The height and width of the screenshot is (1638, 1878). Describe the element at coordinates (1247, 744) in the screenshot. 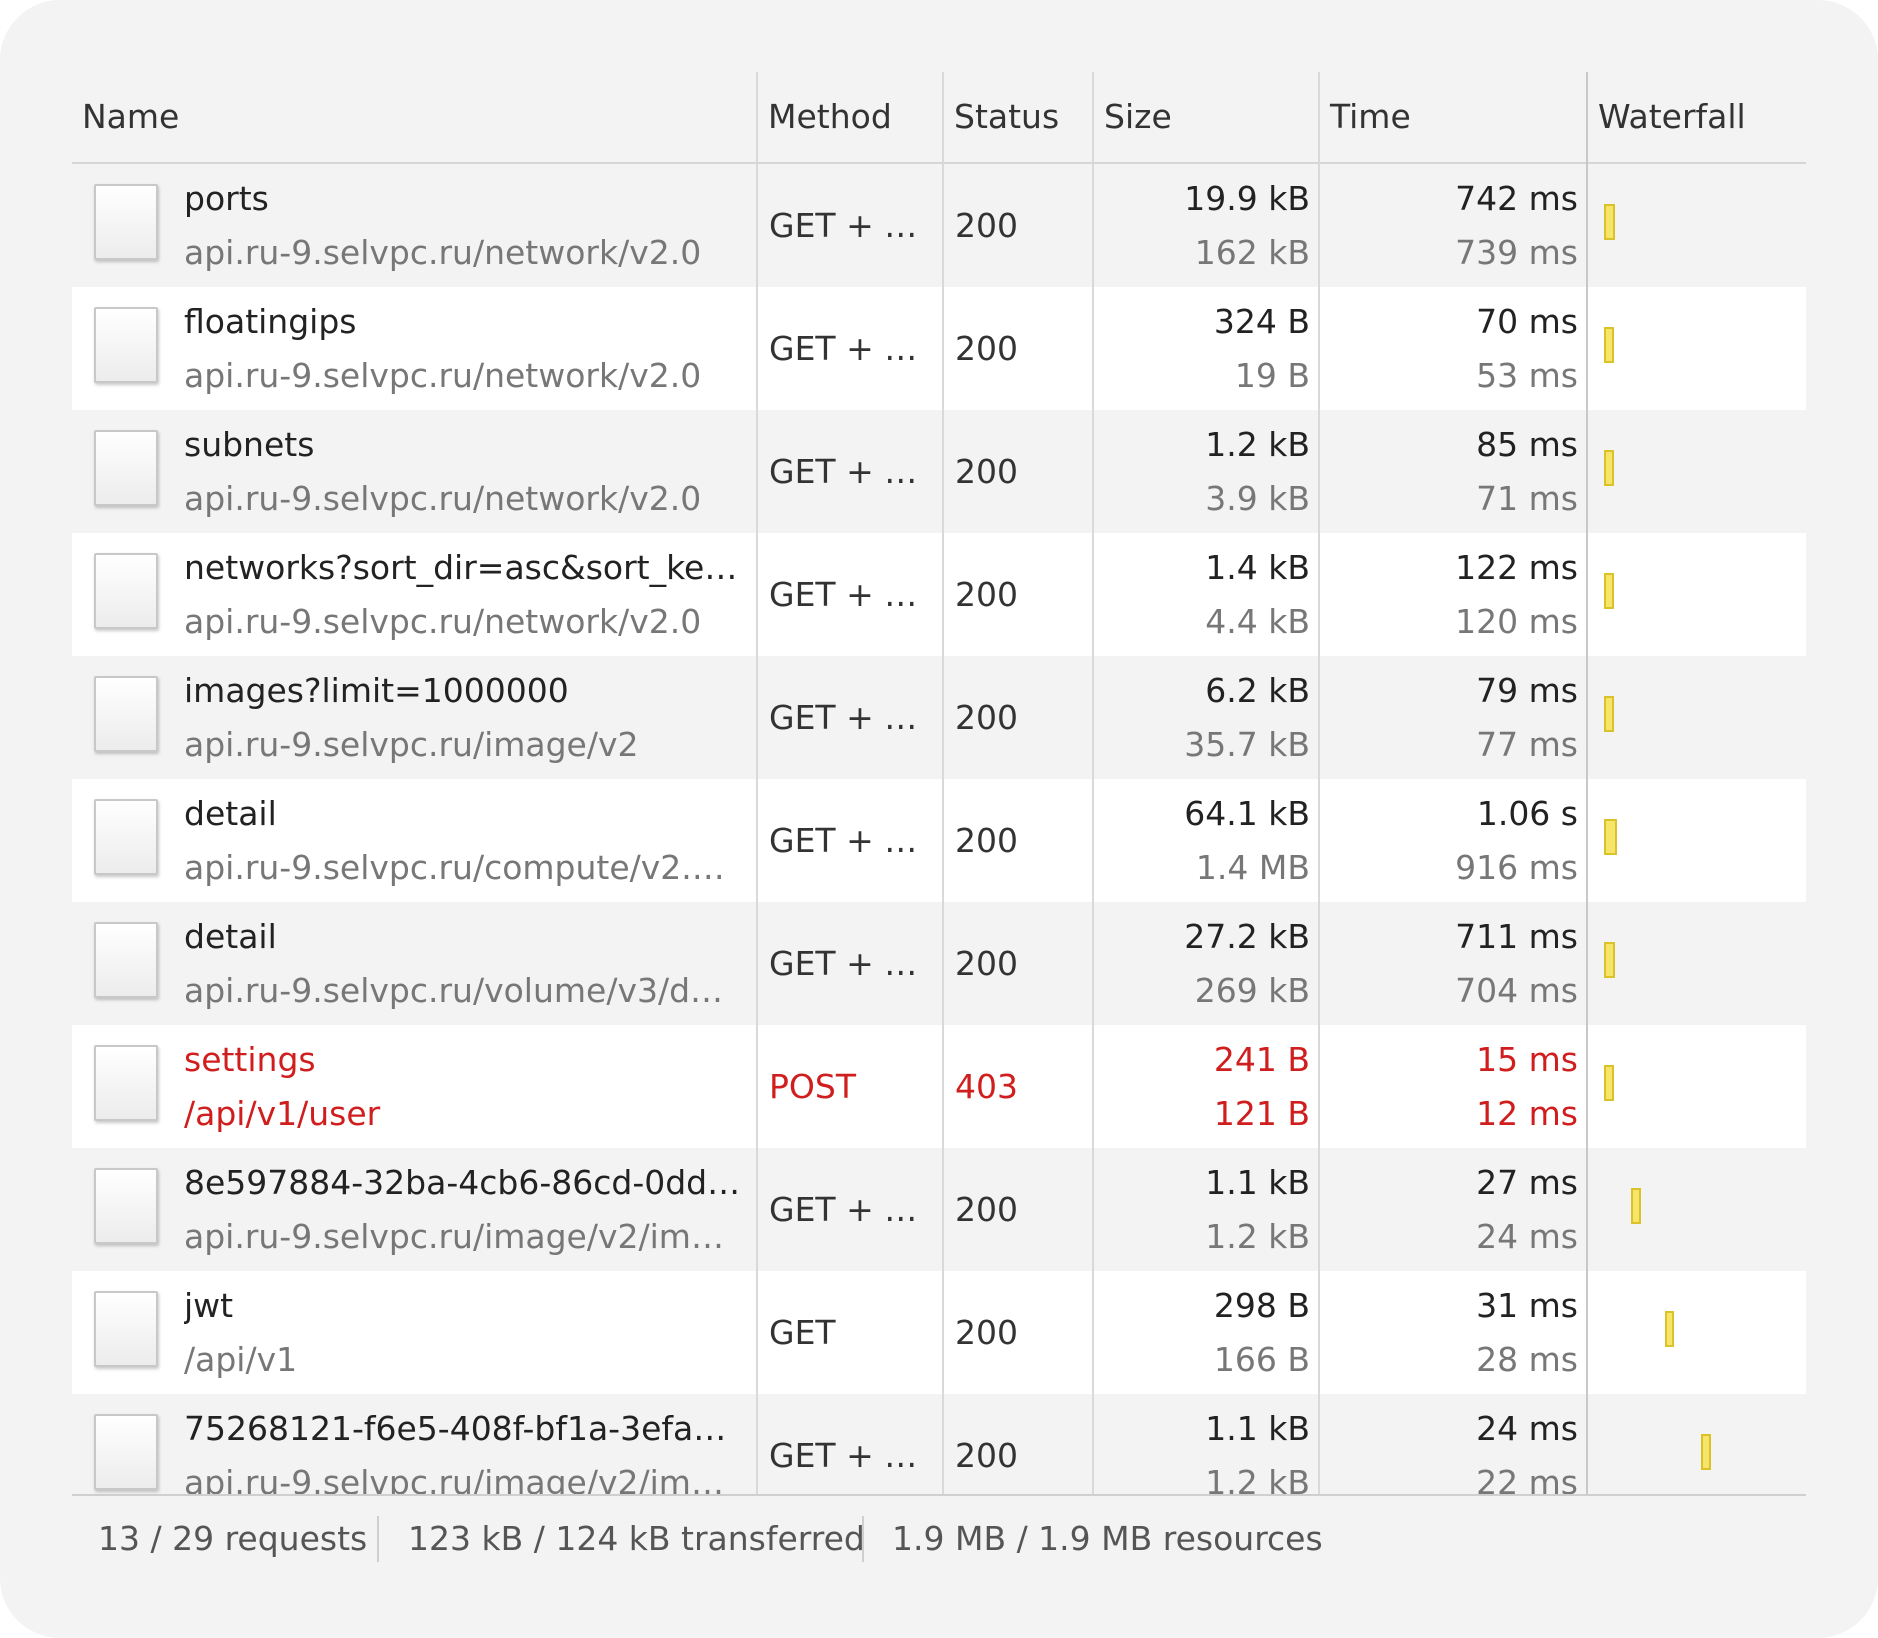

I see `resource-size: 35.7 kB` at that location.